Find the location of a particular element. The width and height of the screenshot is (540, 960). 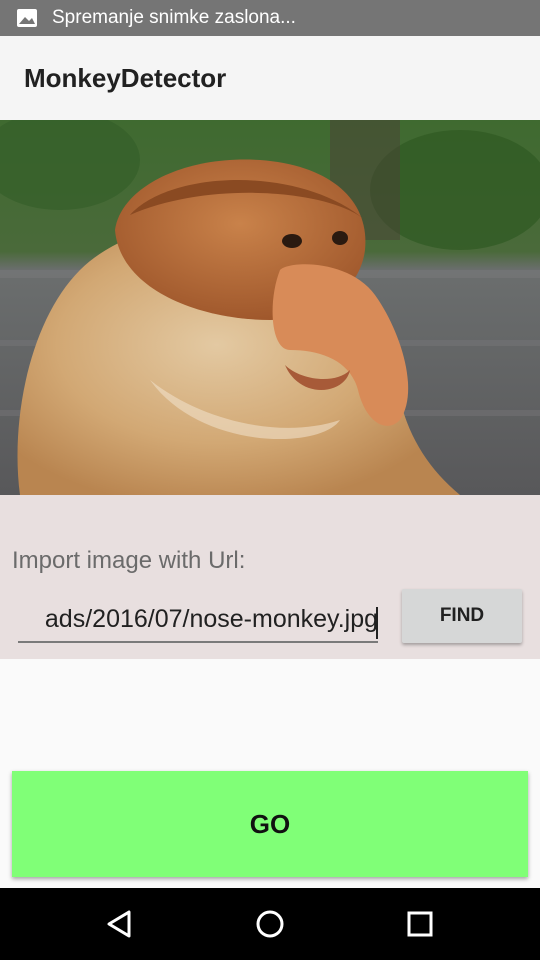

url-input: ads/2016/07/nose-monkey.jpg is located at coordinates (198, 623).